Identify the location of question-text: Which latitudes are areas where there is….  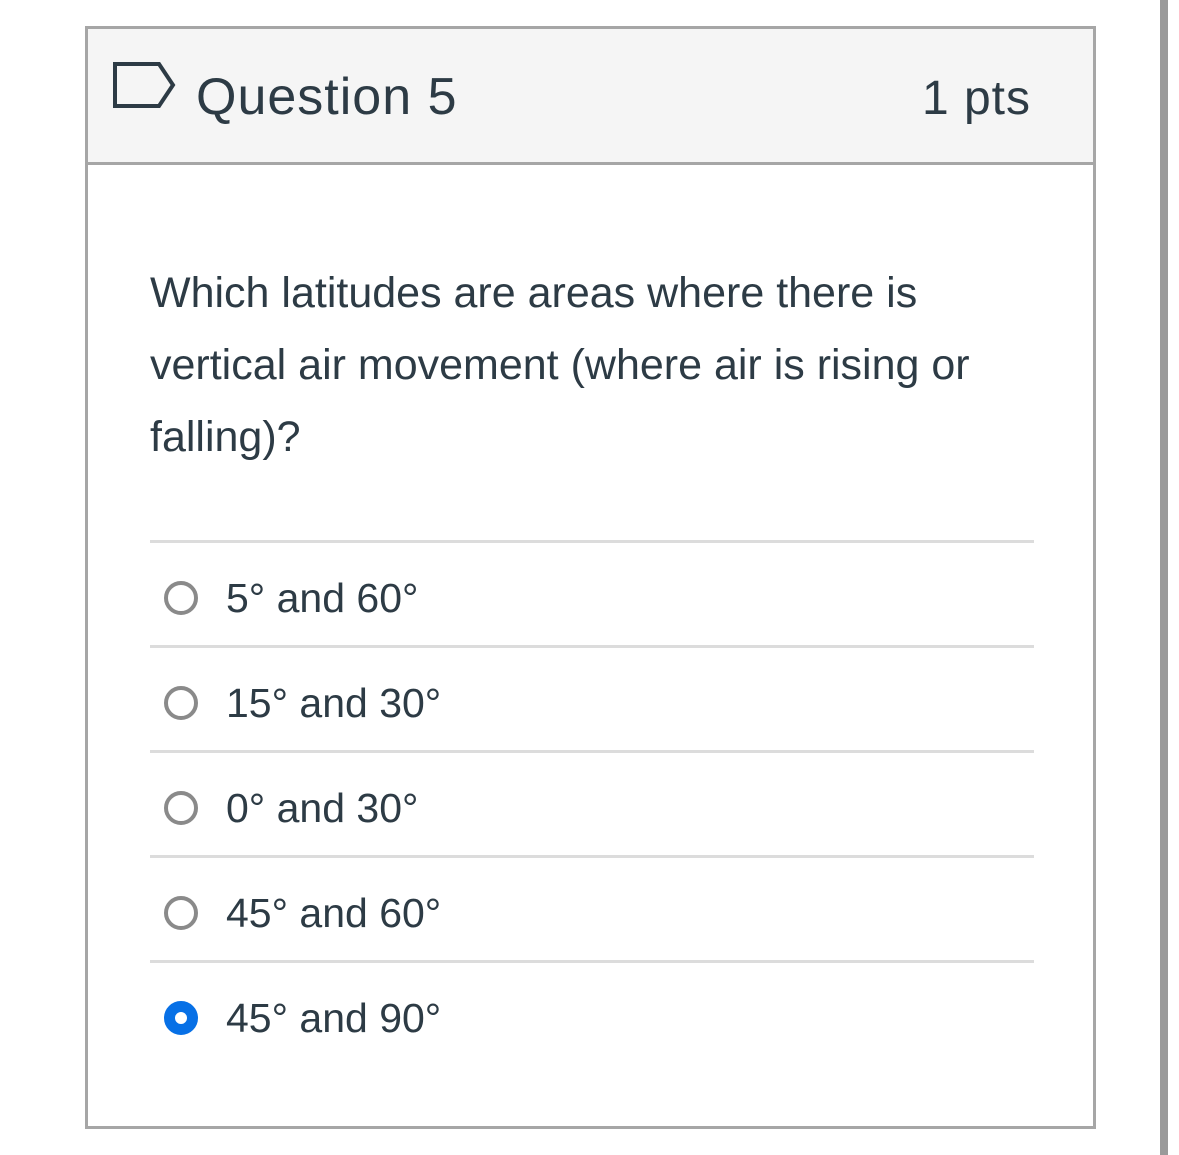
(560, 365).